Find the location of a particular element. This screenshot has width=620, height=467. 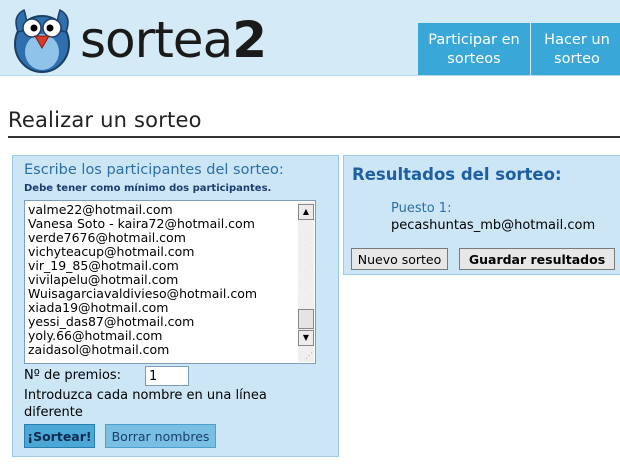

participant-line: yessi_das87@hotmail.com is located at coordinates (111, 321).